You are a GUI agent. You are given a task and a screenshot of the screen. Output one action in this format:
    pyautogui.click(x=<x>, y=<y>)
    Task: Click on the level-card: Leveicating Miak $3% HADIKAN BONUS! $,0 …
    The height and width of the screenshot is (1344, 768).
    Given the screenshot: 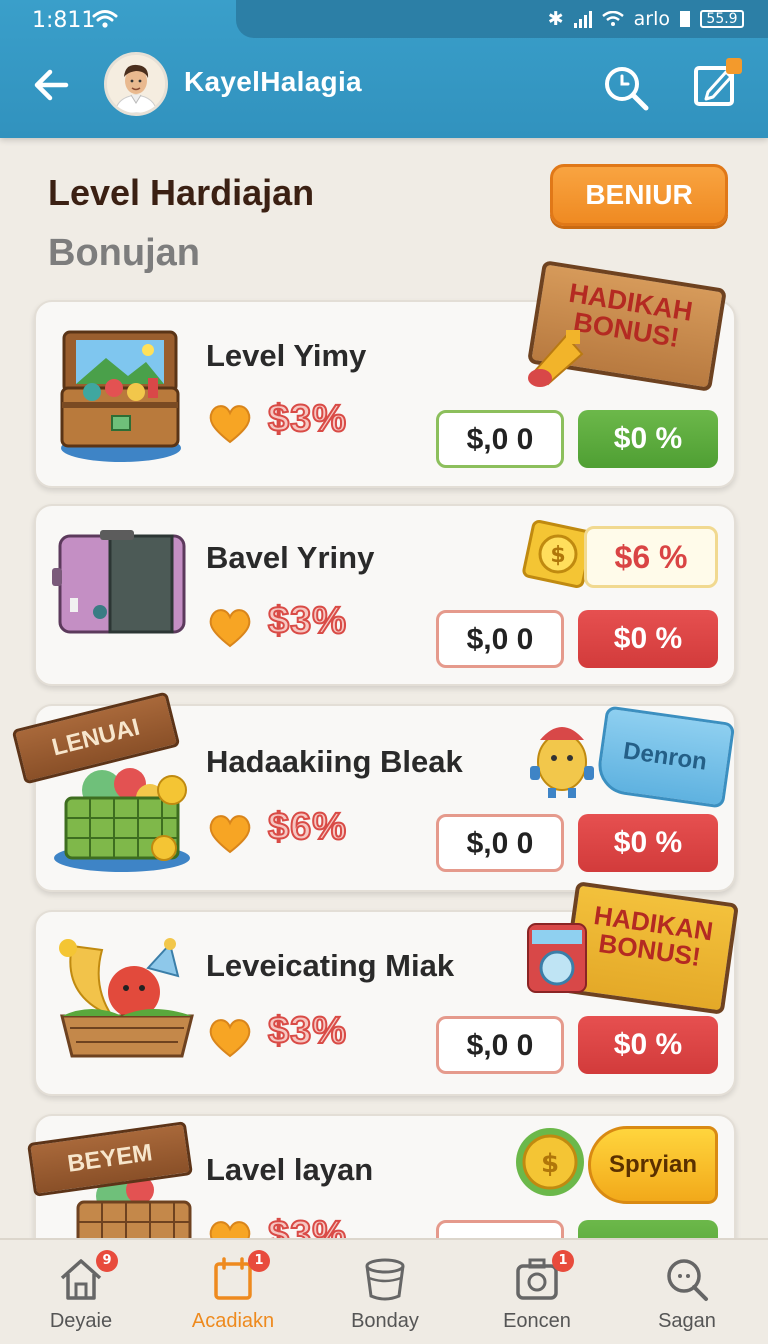 What is the action you would take?
    pyautogui.click(x=386, y=988)
    